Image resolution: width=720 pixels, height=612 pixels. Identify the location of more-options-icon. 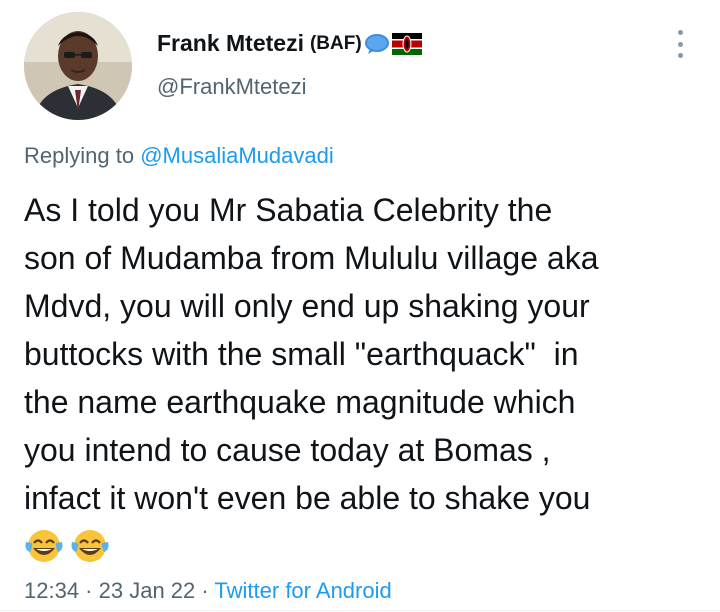
(680, 44).